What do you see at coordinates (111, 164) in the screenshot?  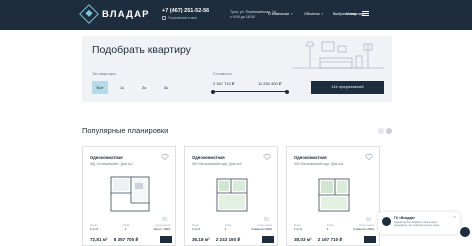 I see `card-address: ЖД «Солнцевский». Дом №1` at bounding box center [111, 164].